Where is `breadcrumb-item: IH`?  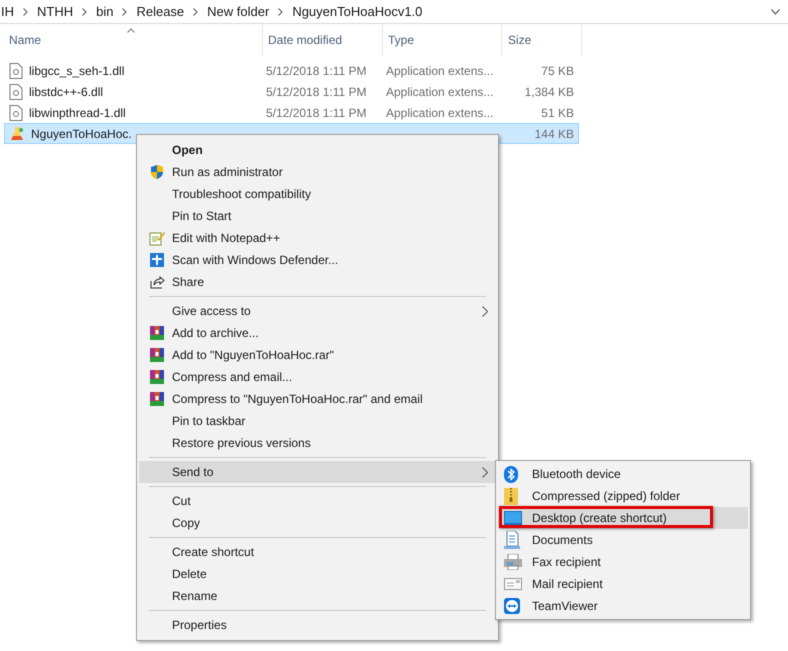
breadcrumb-item: IH is located at coordinates (7, 12).